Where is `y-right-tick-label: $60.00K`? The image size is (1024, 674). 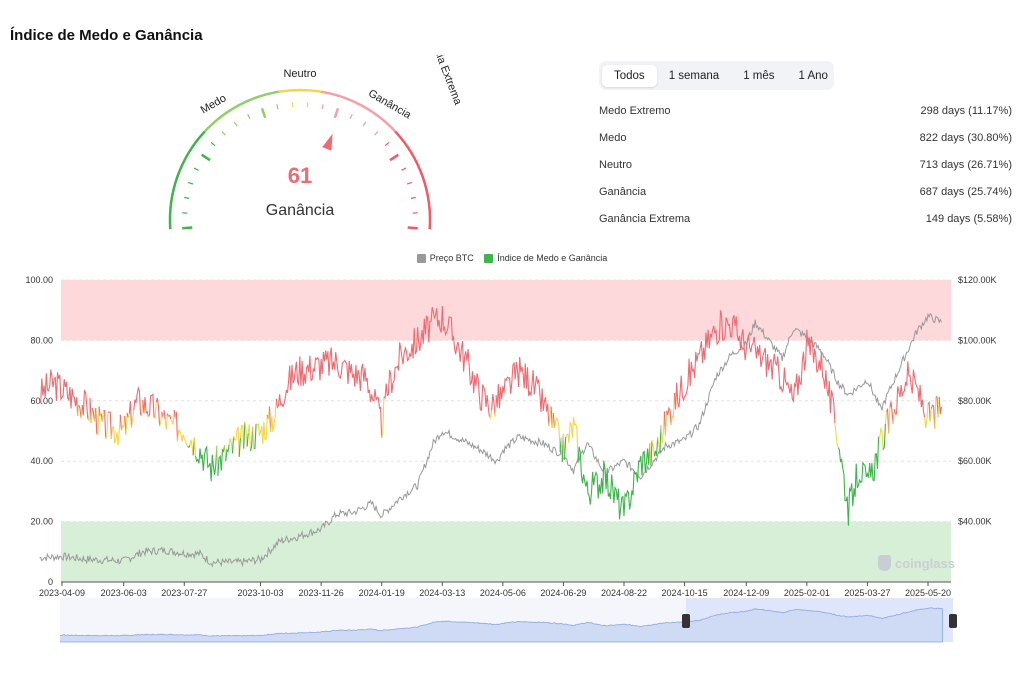
y-right-tick-label: $60.00K is located at coordinates (975, 461).